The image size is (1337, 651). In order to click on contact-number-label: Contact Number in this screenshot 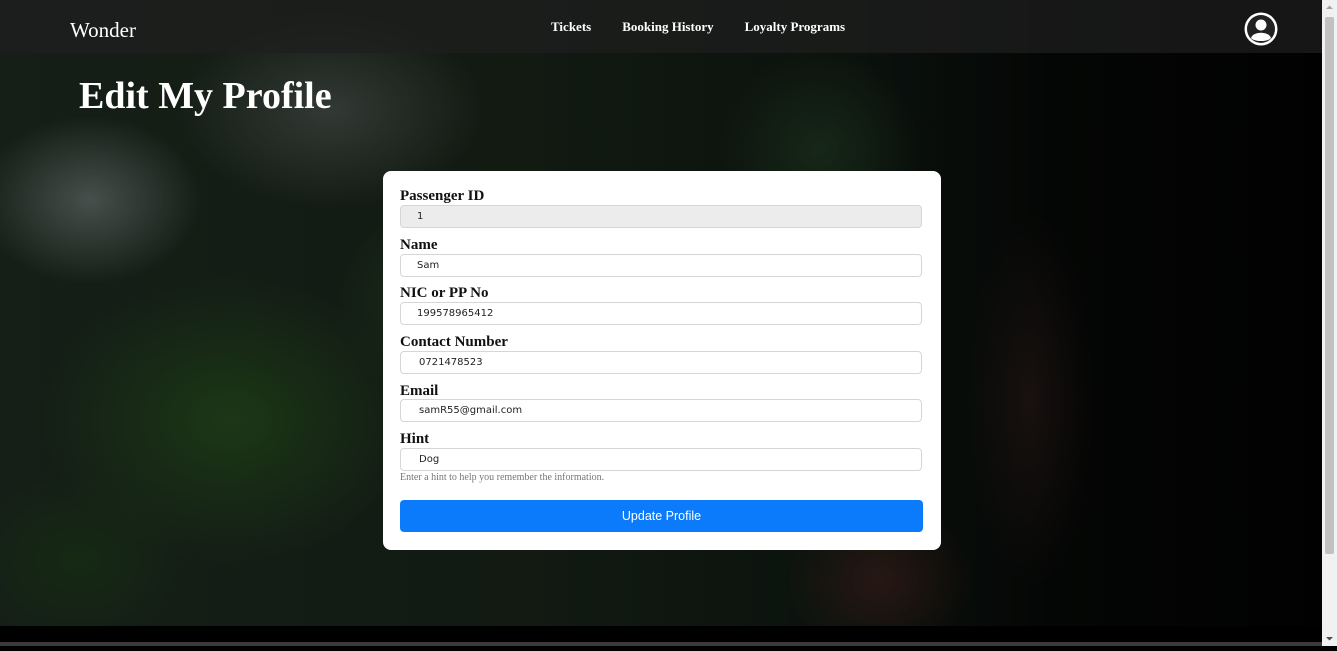, I will do `click(454, 342)`.